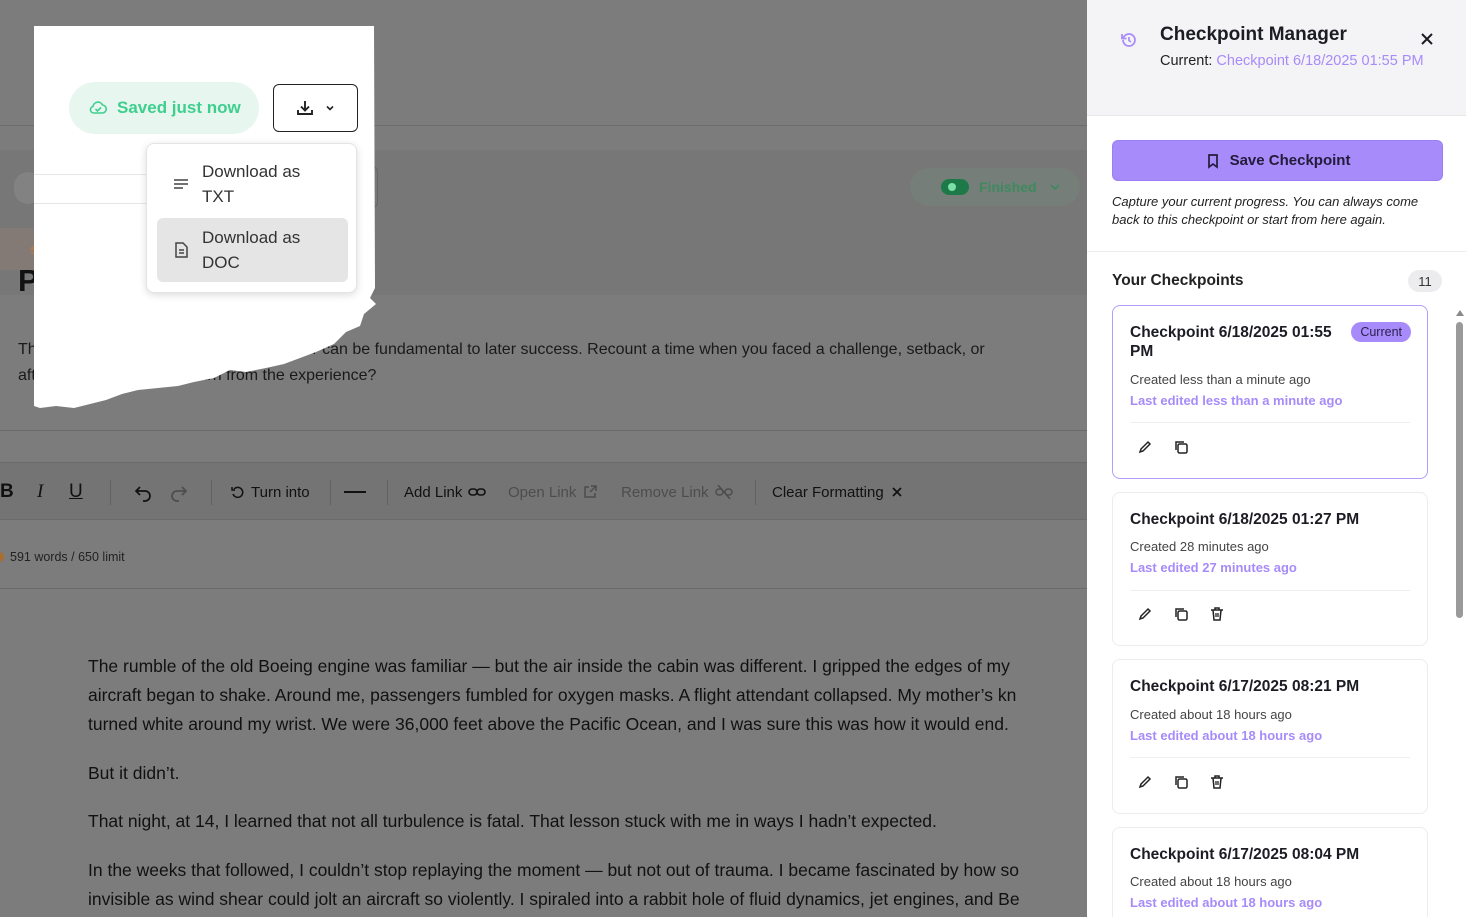 Image resolution: width=1466 pixels, height=917 pixels. What do you see at coordinates (40, 492) in the screenshot?
I see `italic-button: I` at bounding box center [40, 492].